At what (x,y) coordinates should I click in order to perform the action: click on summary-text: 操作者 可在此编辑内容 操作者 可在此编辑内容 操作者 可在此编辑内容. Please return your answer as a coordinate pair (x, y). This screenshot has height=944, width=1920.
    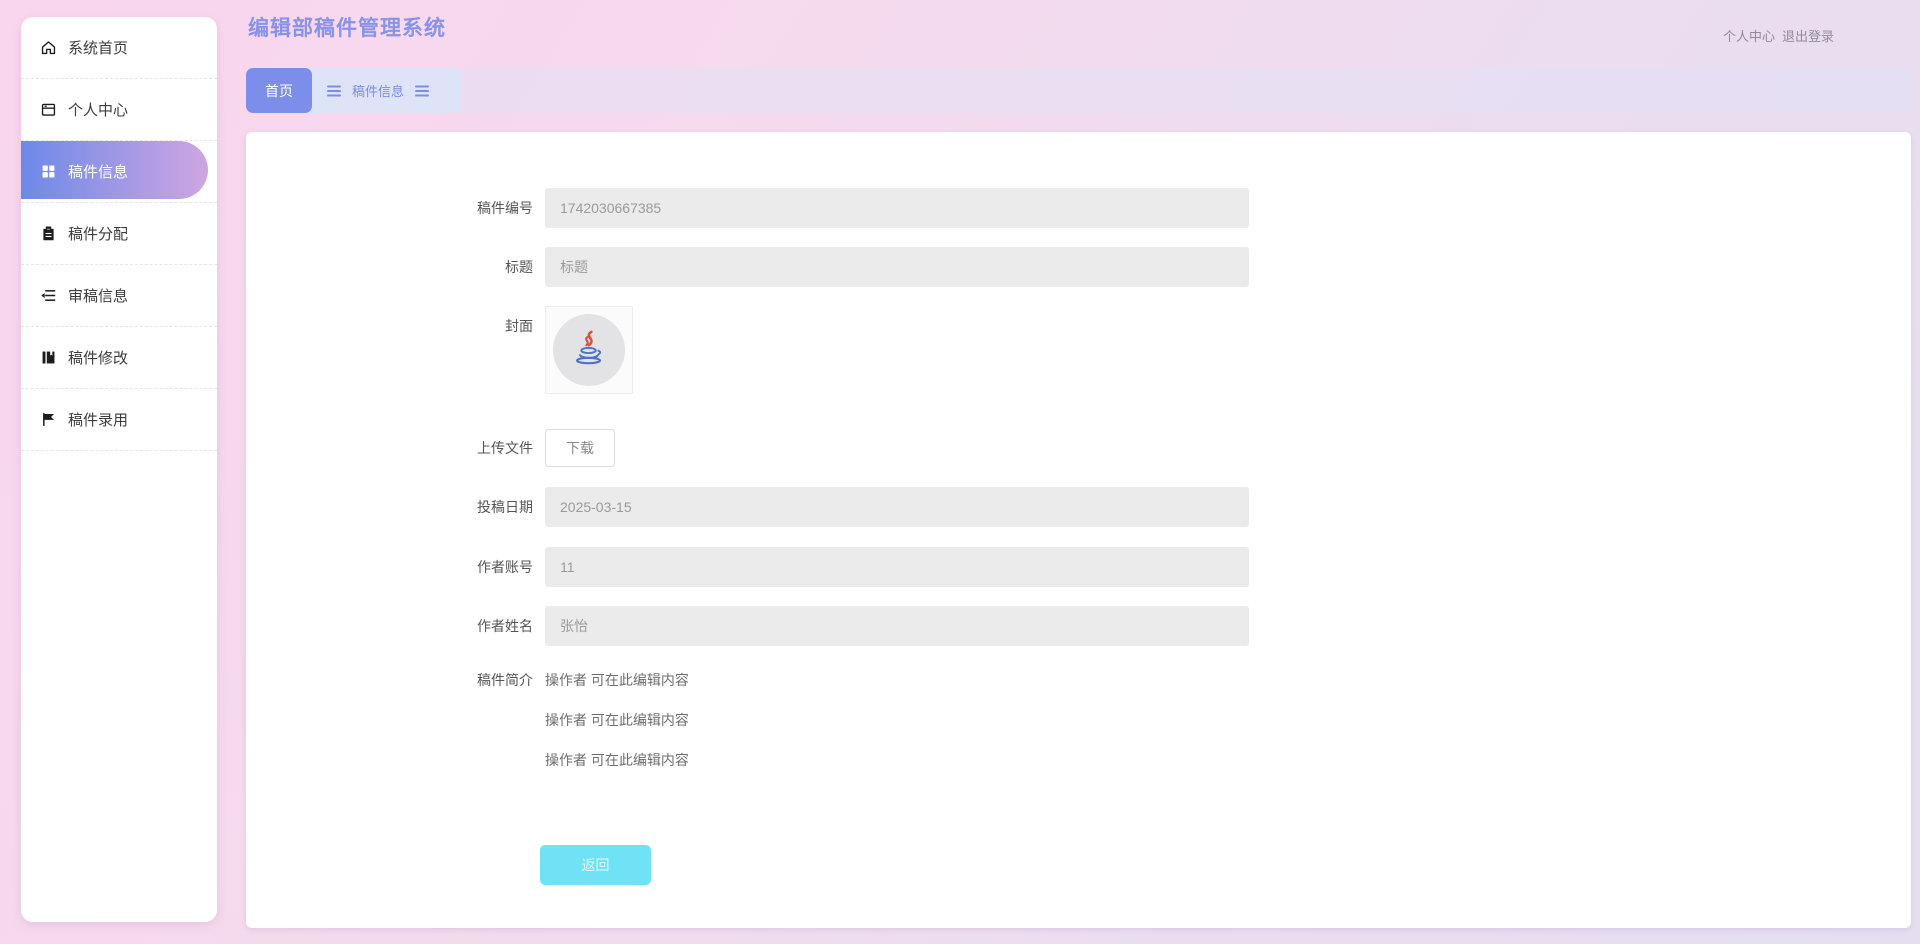
    Looking at the image, I should click on (617, 720).